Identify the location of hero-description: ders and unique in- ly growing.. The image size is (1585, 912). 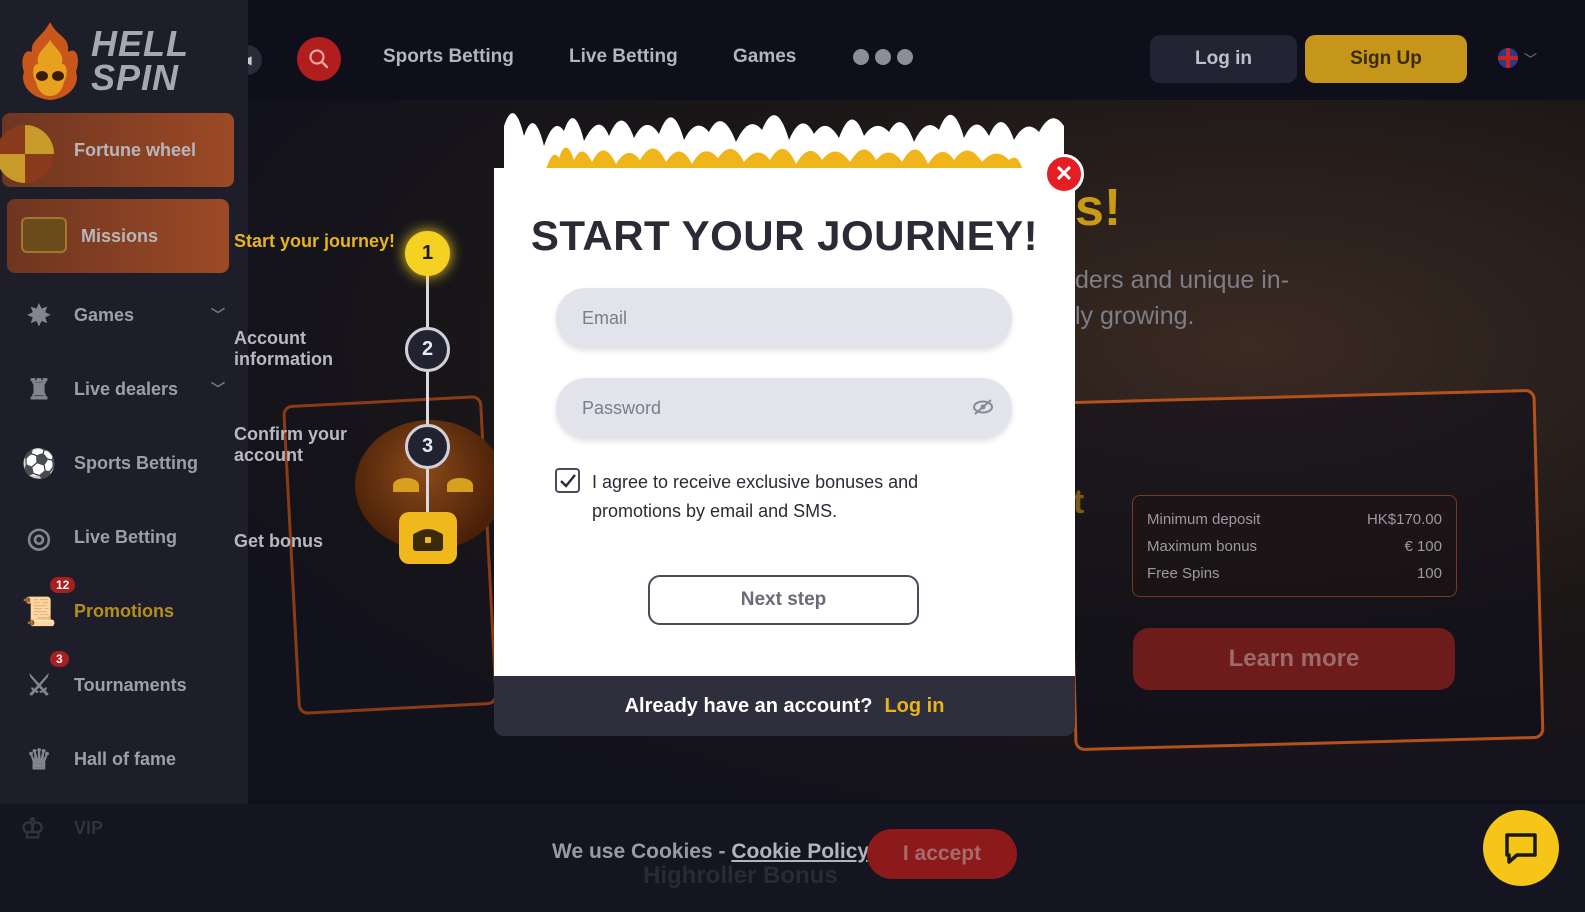
(1200, 298).